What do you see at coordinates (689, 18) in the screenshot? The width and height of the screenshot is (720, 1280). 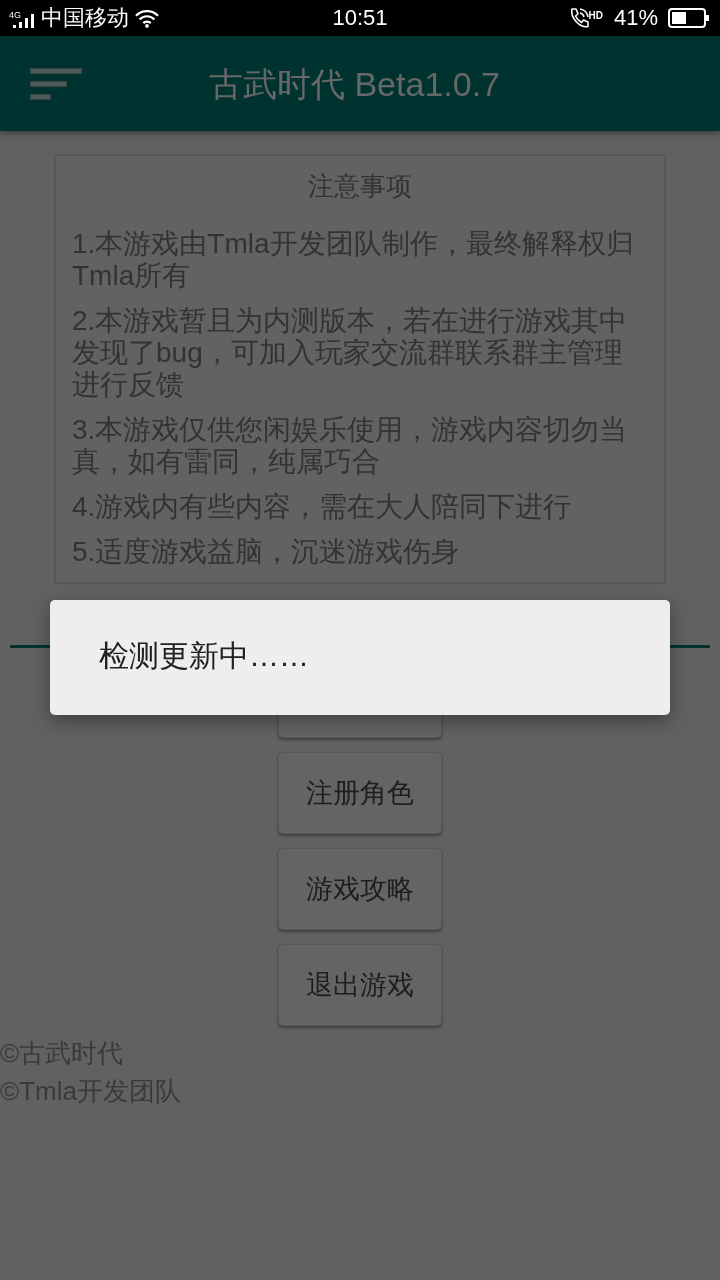 I see `battery-icon` at bounding box center [689, 18].